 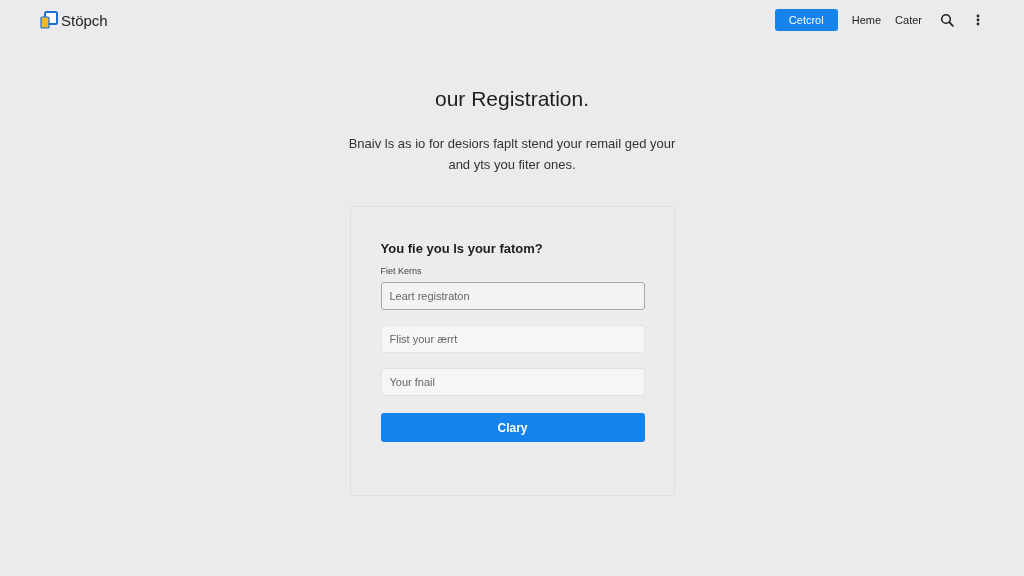 What do you see at coordinates (947, 20) in the screenshot?
I see `search-icon` at bounding box center [947, 20].